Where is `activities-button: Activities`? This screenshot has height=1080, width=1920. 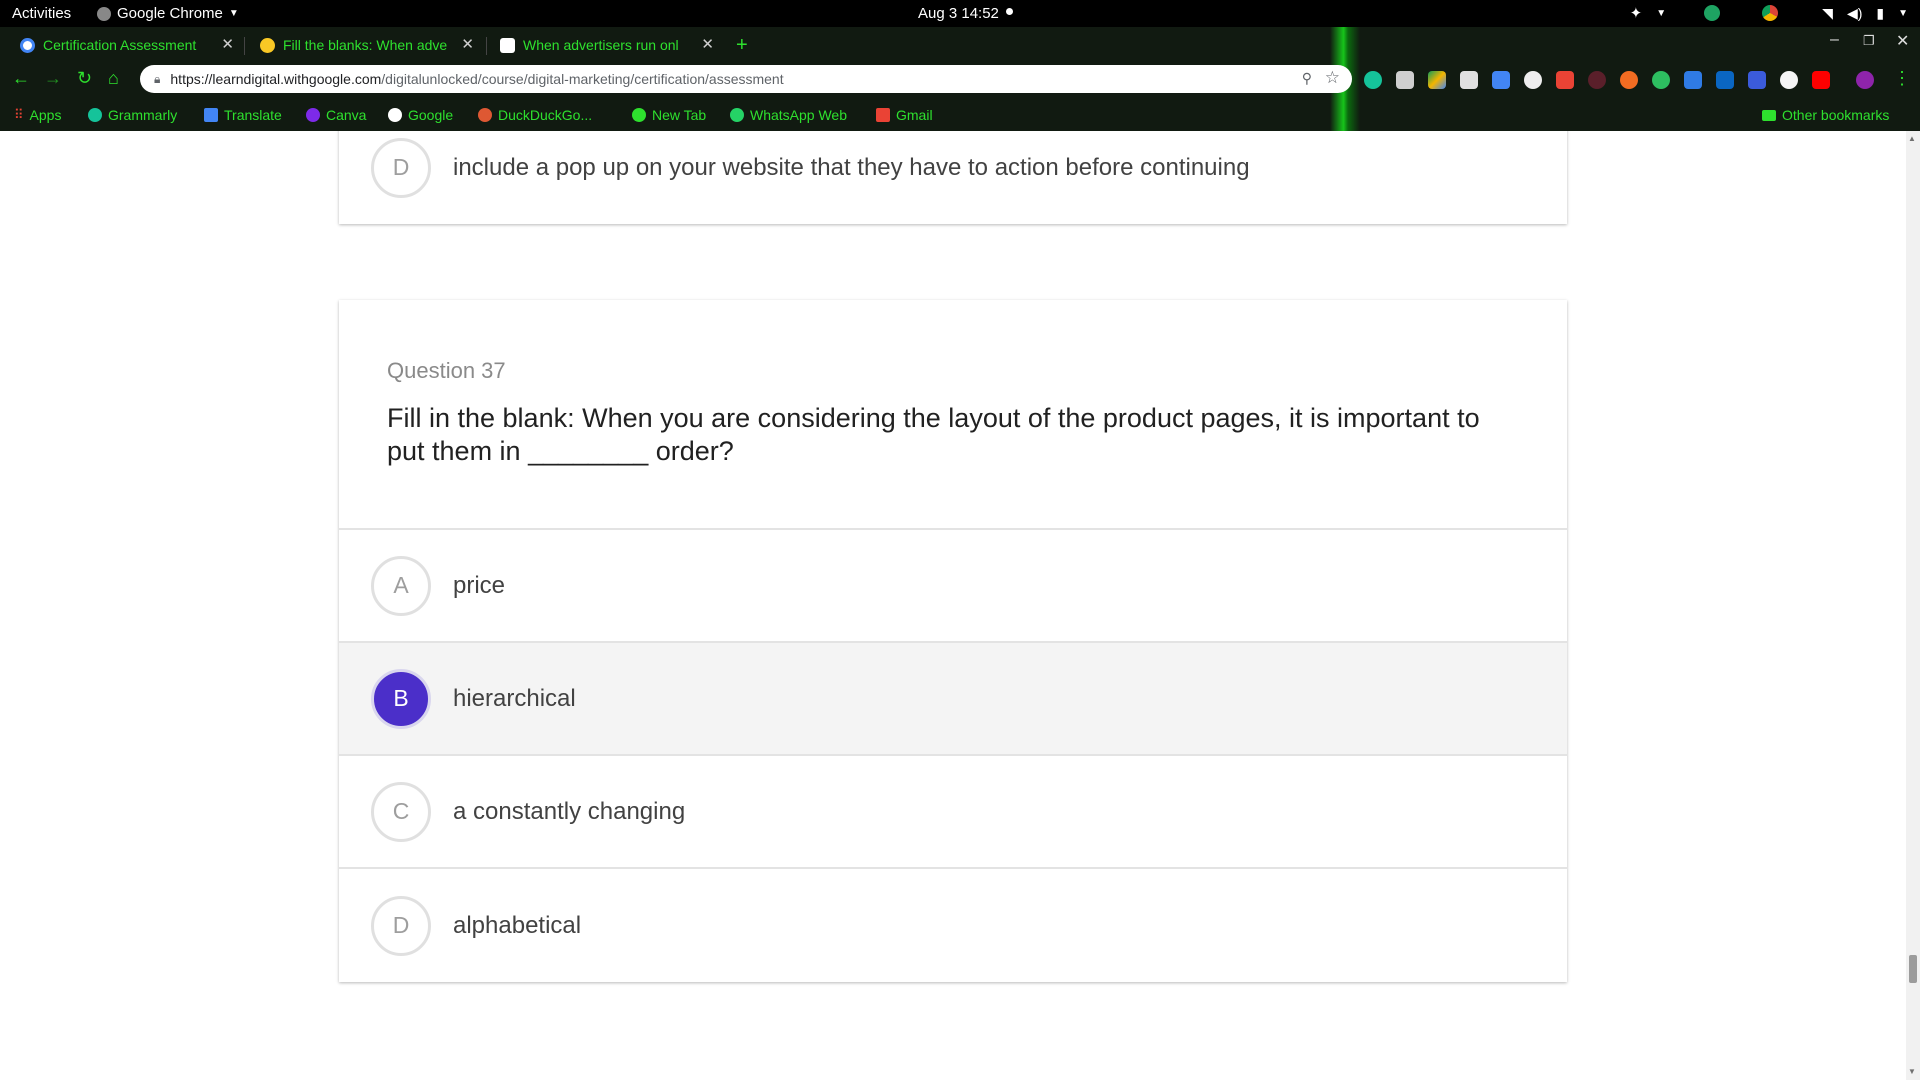
activities-button: Activities is located at coordinates (41, 13).